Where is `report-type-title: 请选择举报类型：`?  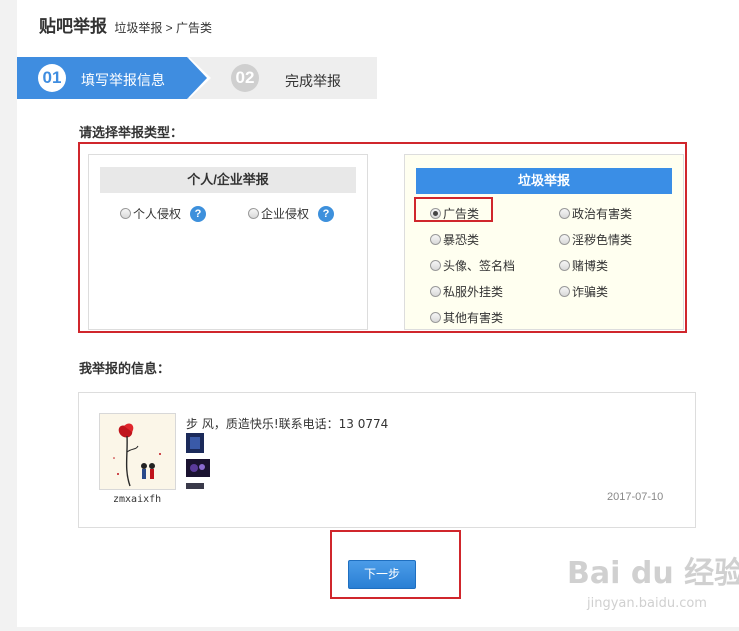
report-type-title: 请选择举报类型： is located at coordinates (131, 132).